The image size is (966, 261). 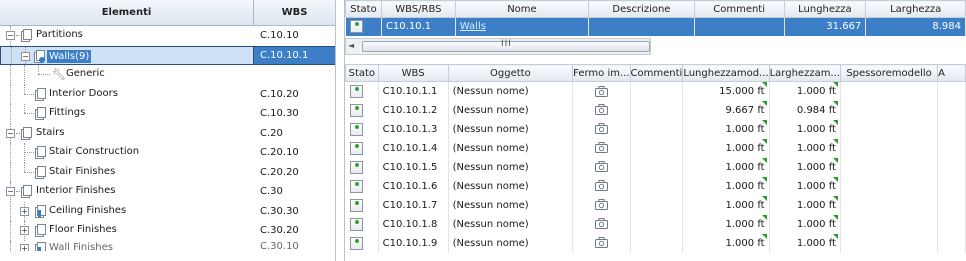 What do you see at coordinates (825, 26) in the screenshot?
I see `lunghezza-cell: 31.667` at bounding box center [825, 26].